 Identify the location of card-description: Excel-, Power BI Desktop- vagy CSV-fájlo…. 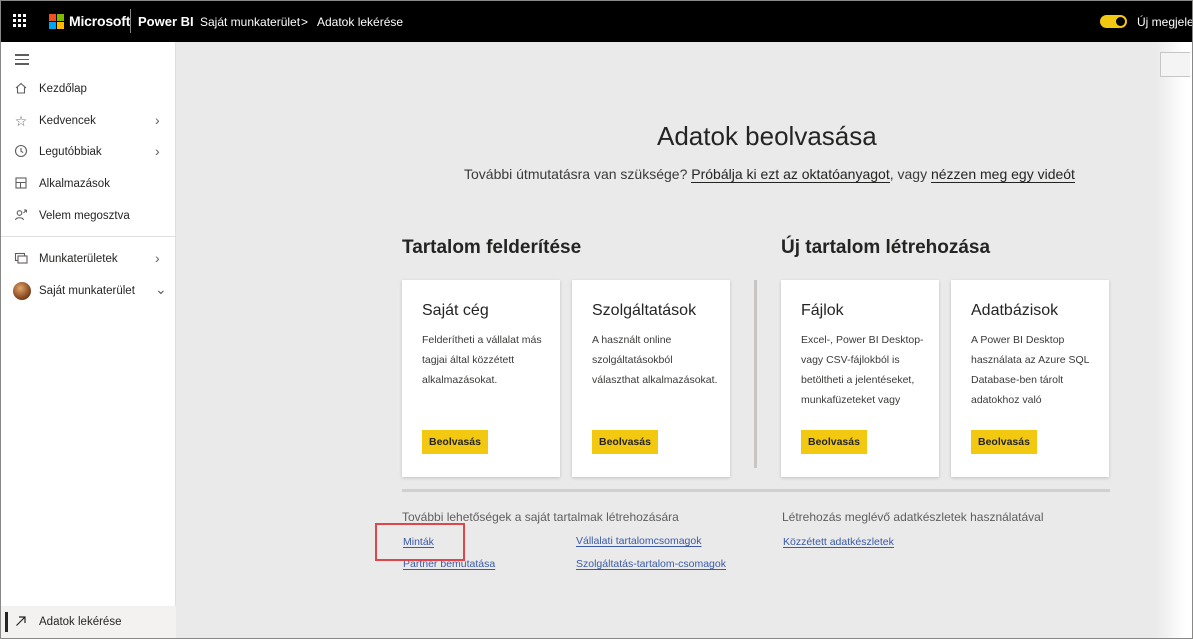
(862, 370).